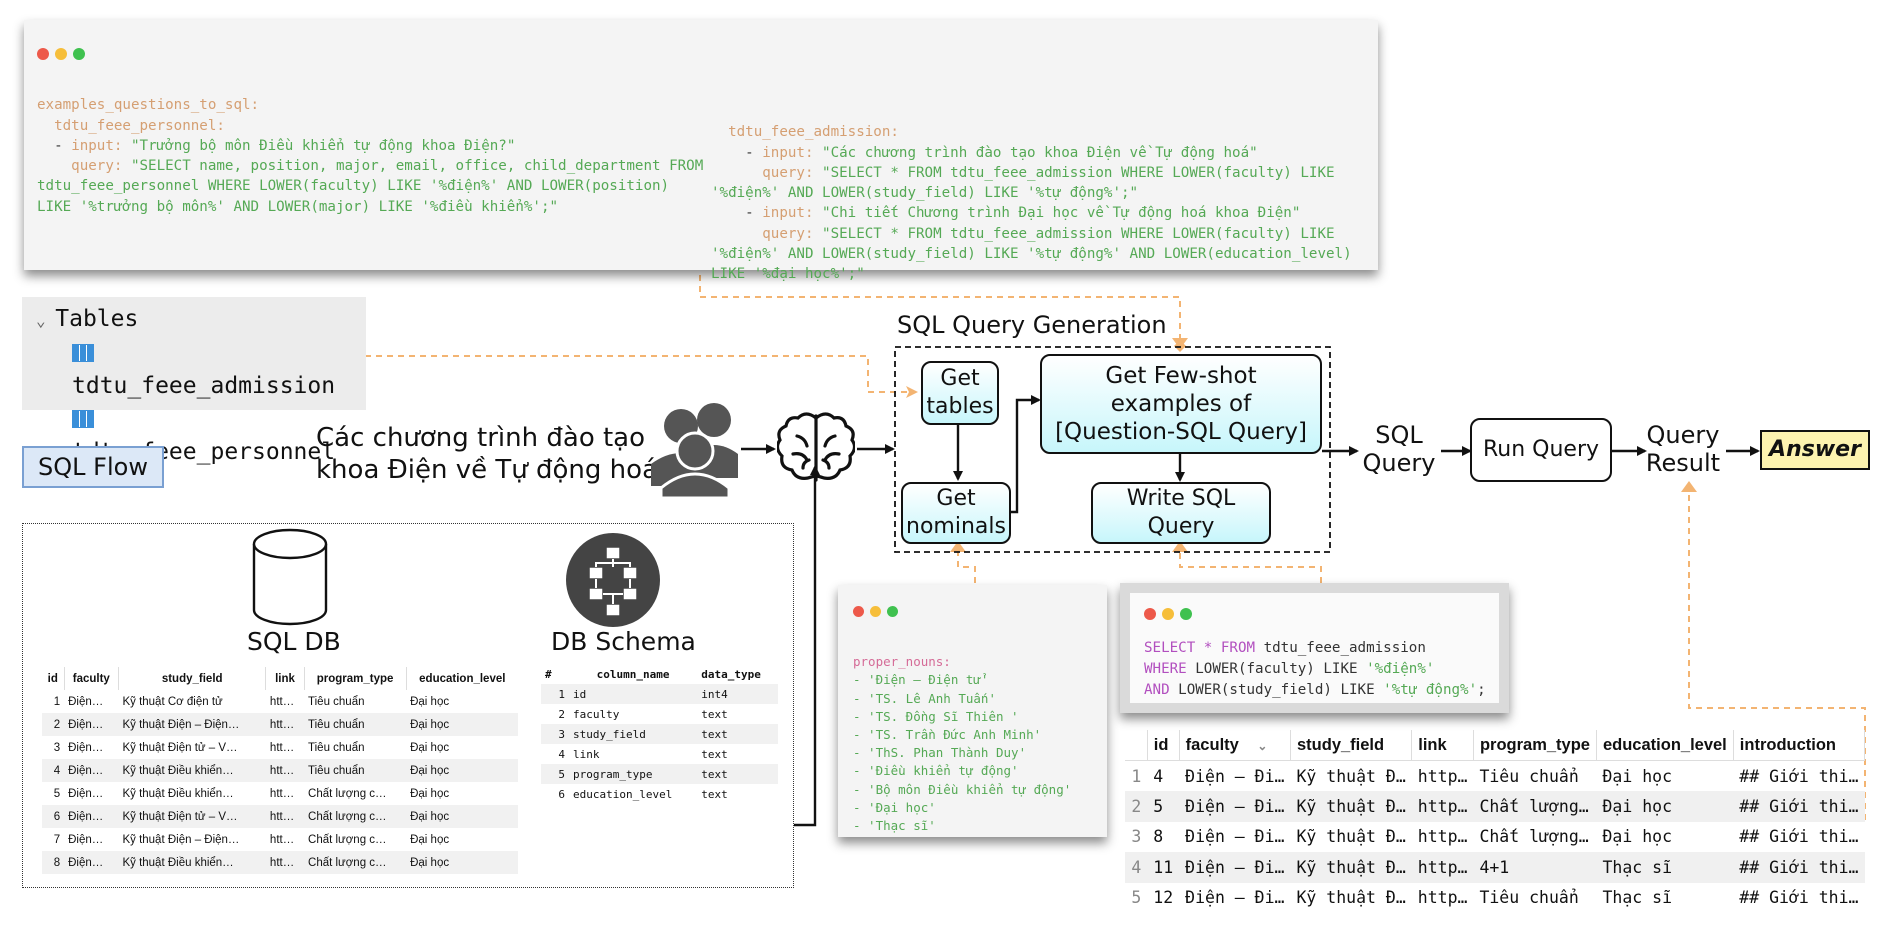  Describe the element at coordinates (972, 611) in the screenshot. I see `window-controls` at that location.